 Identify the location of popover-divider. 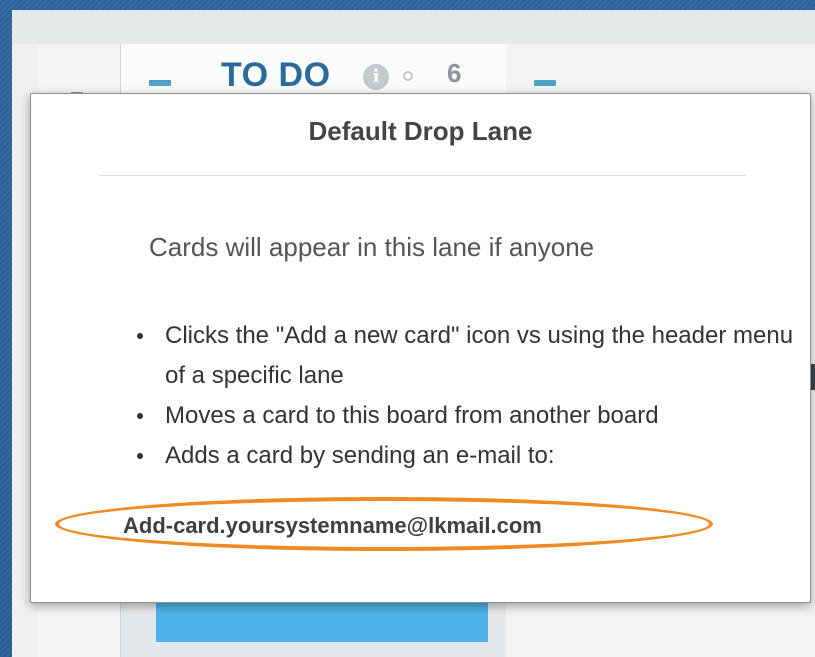
(422, 175).